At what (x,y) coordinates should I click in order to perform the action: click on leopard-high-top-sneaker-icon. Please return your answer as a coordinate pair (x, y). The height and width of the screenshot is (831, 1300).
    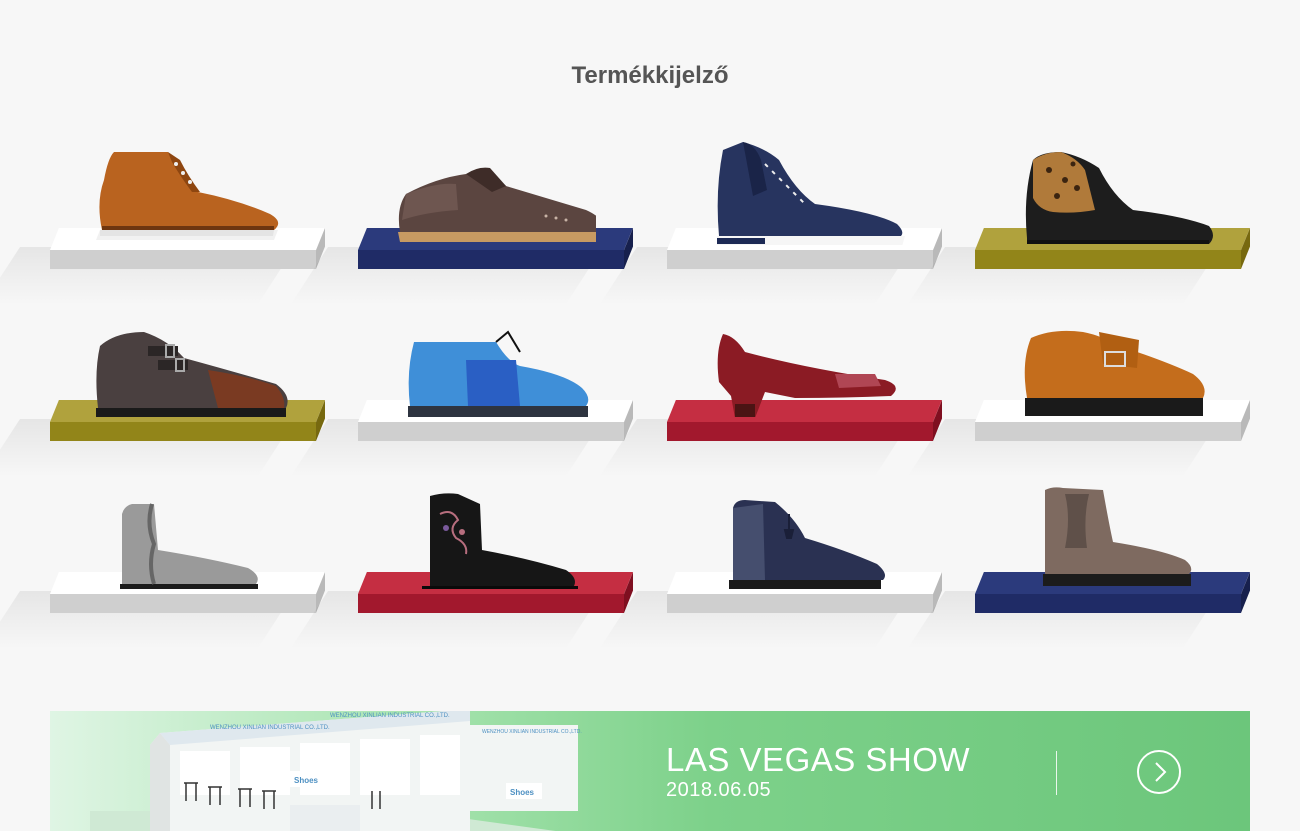
    Looking at the image, I should click on (1113, 192).